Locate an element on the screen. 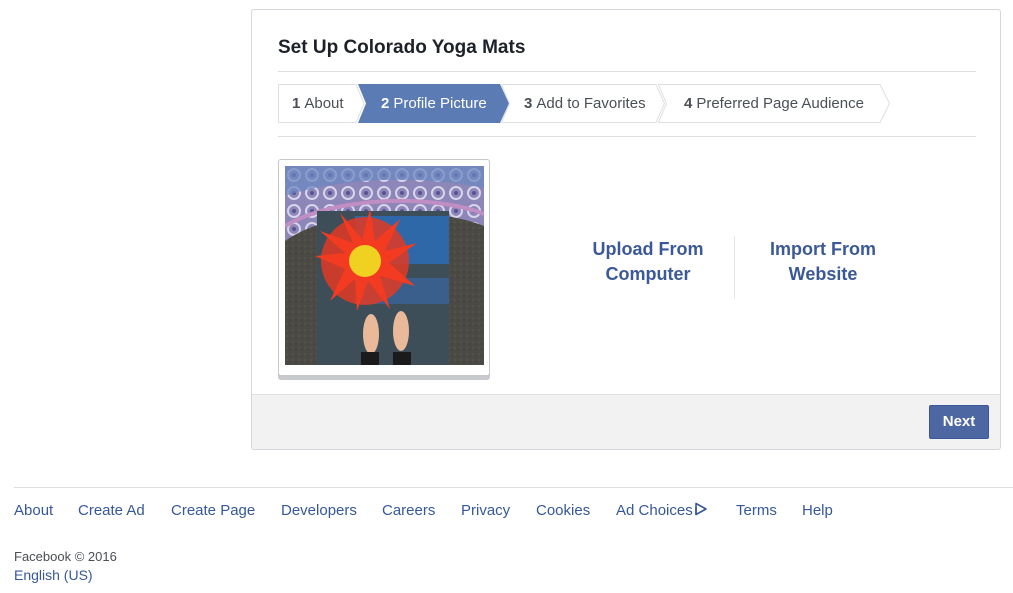 The image size is (1013, 593). footer-divider is located at coordinates (513, 487).